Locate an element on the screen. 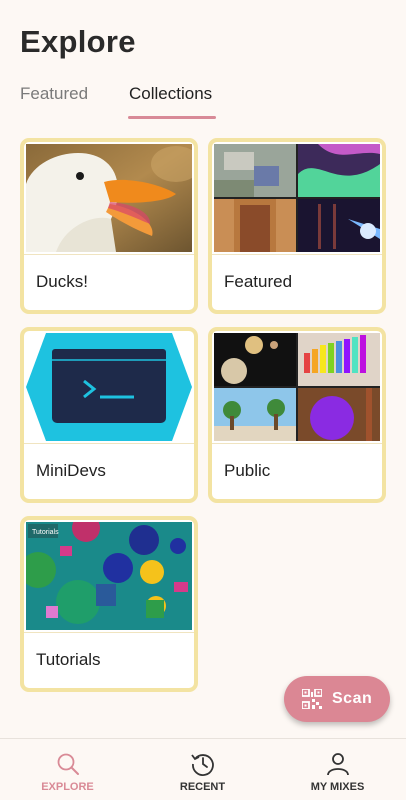  tutorials-thumbnail: Tutorials is located at coordinates (109, 576).